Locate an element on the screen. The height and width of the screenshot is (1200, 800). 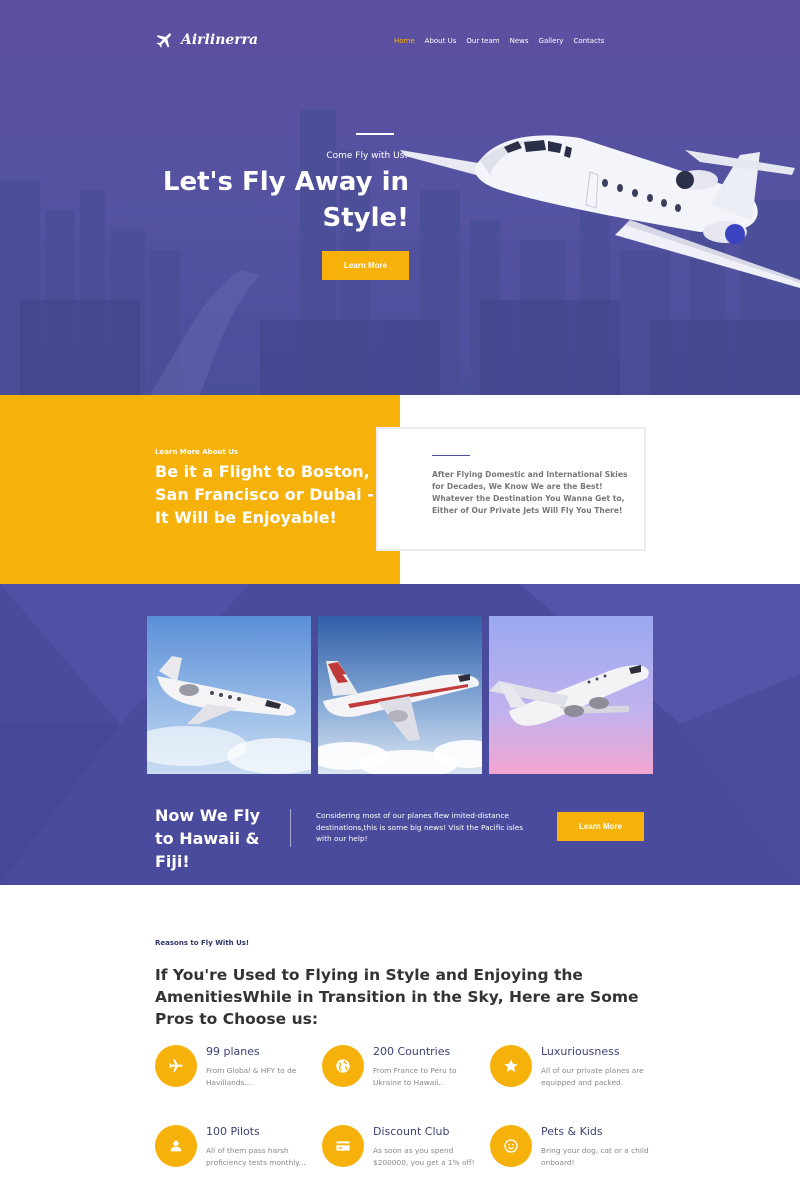
fleet-title: Now We Fly to Hawaii & Fiji! is located at coordinates (208, 838).